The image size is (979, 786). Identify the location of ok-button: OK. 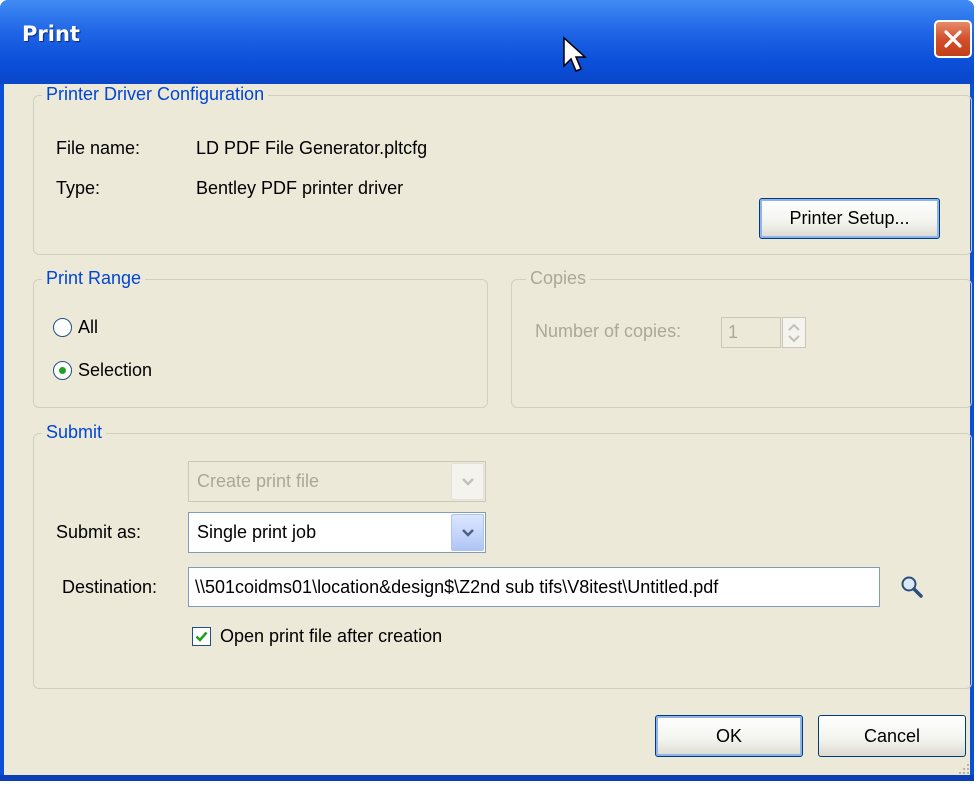
(729, 736).